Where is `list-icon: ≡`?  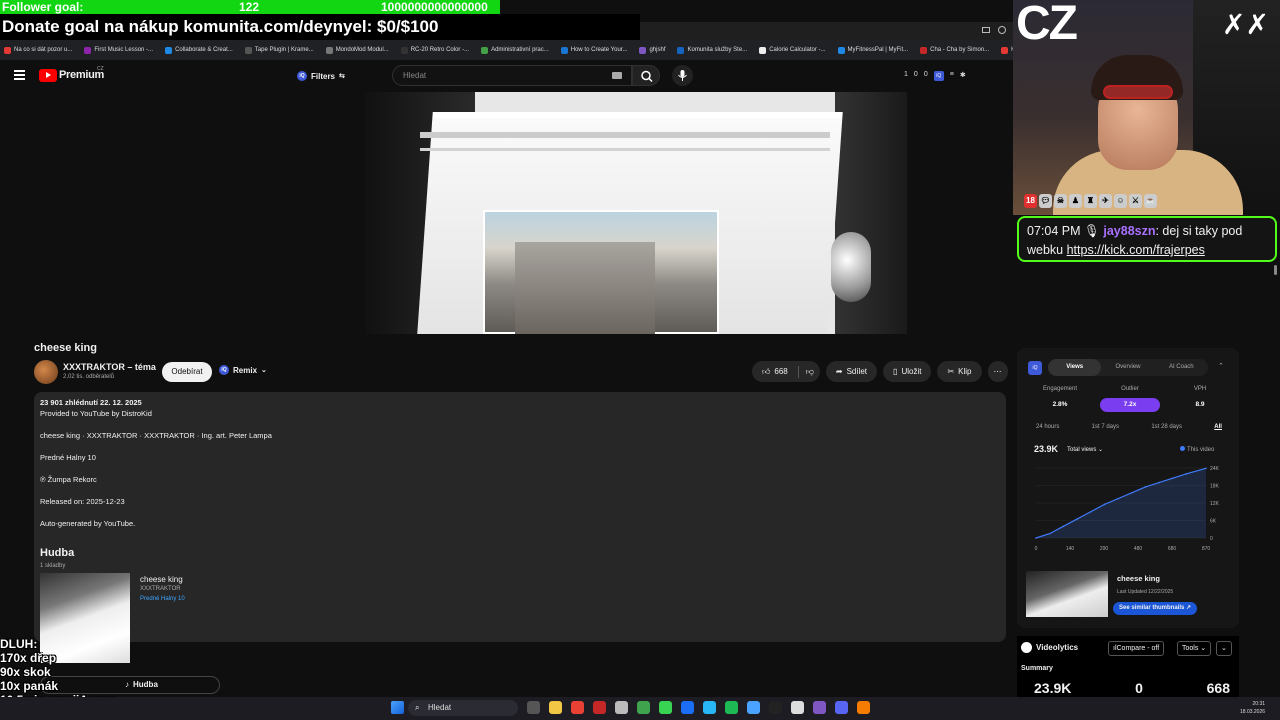 list-icon: ≡ is located at coordinates (952, 76).